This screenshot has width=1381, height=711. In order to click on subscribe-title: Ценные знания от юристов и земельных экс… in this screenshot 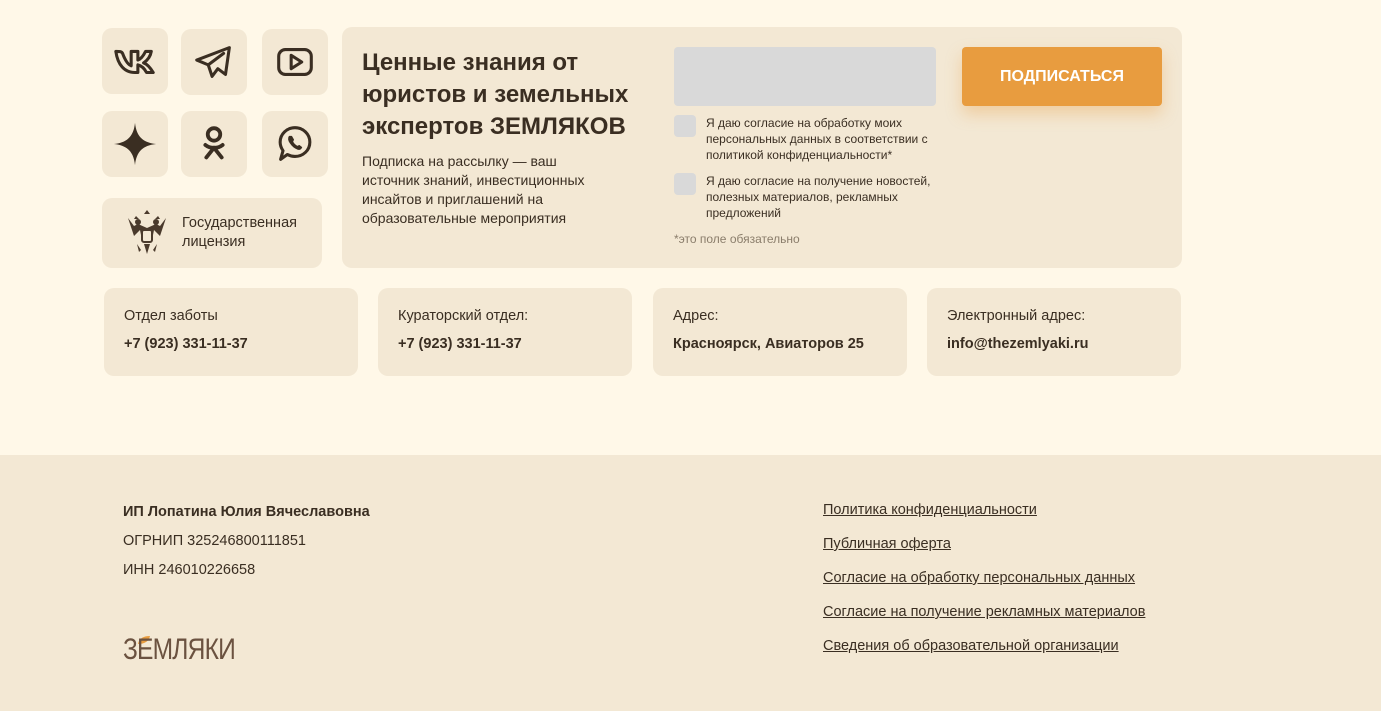, I will do `click(495, 94)`.